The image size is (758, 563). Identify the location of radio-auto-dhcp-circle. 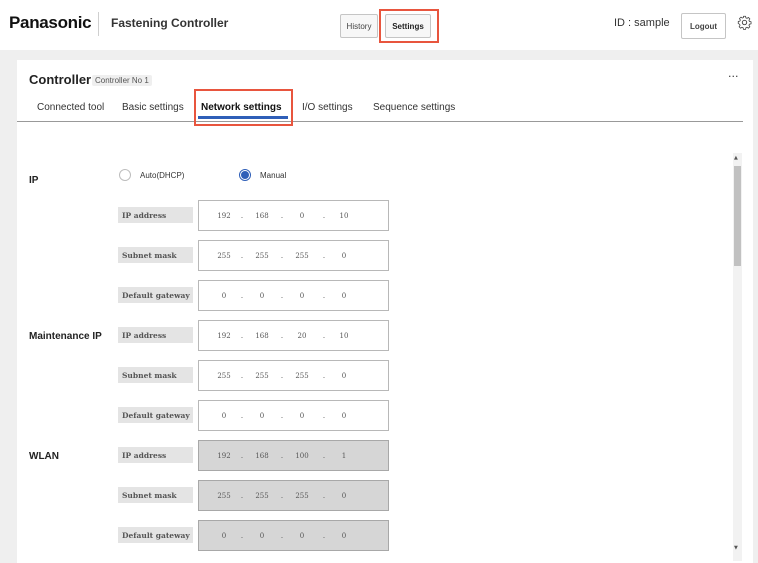
(125, 175).